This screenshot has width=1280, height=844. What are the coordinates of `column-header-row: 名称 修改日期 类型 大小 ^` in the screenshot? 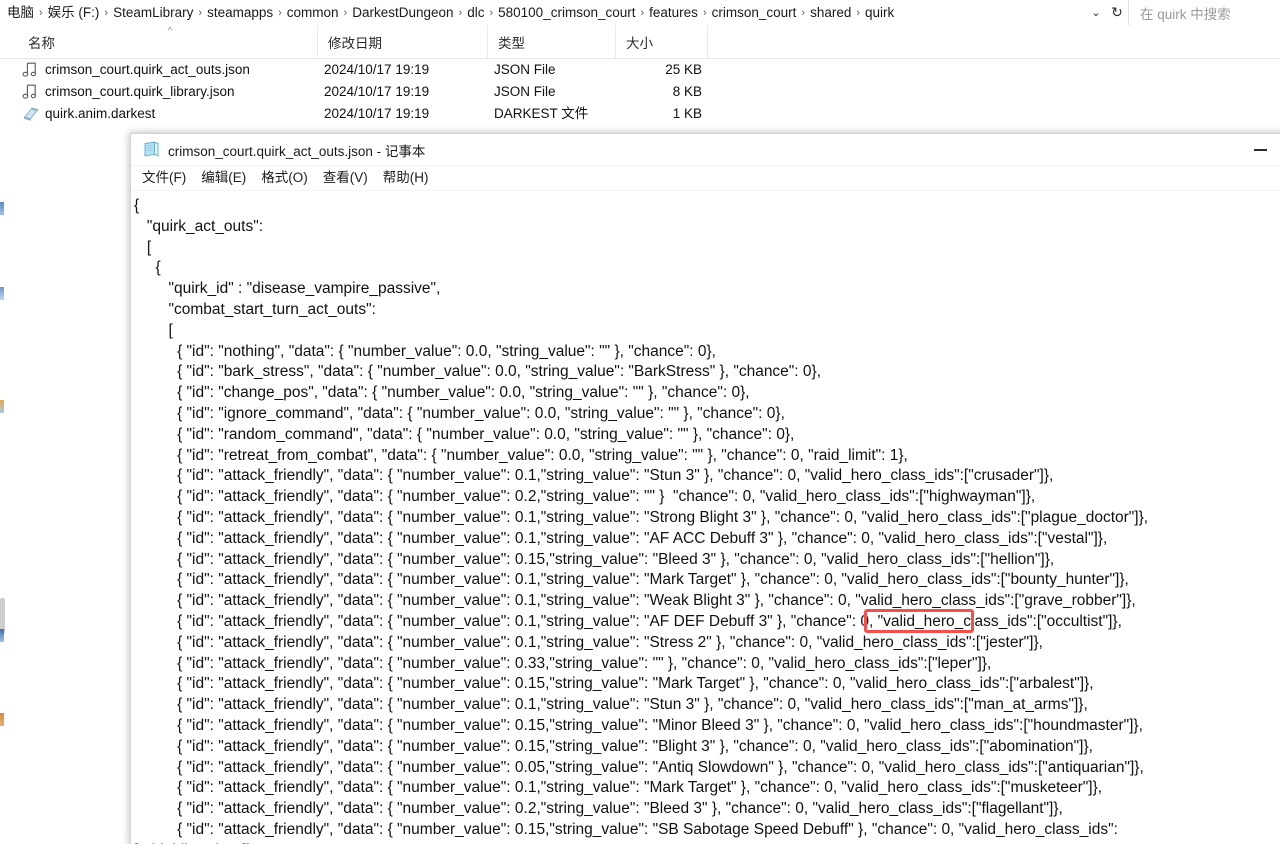 It's located at (640, 42).